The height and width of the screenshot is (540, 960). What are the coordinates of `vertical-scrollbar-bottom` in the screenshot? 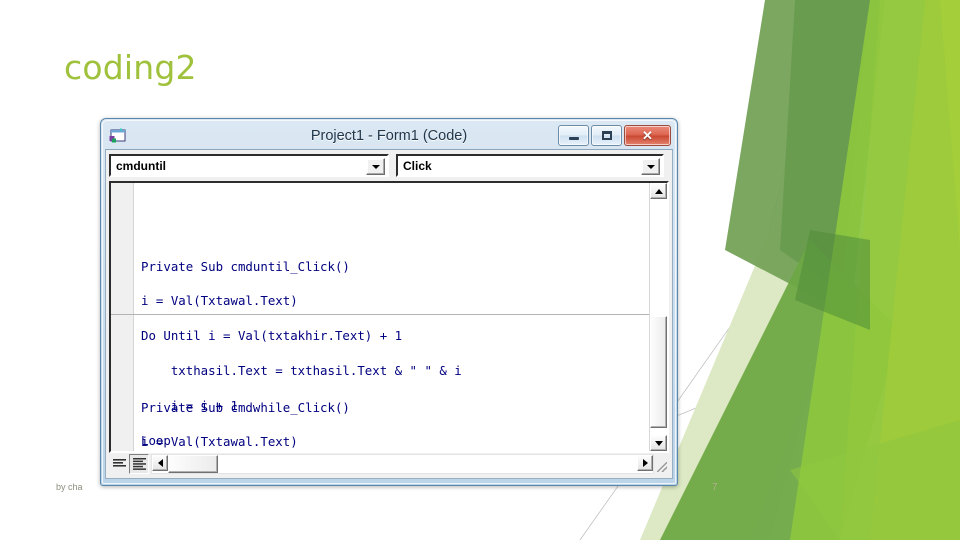 It's located at (658, 382).